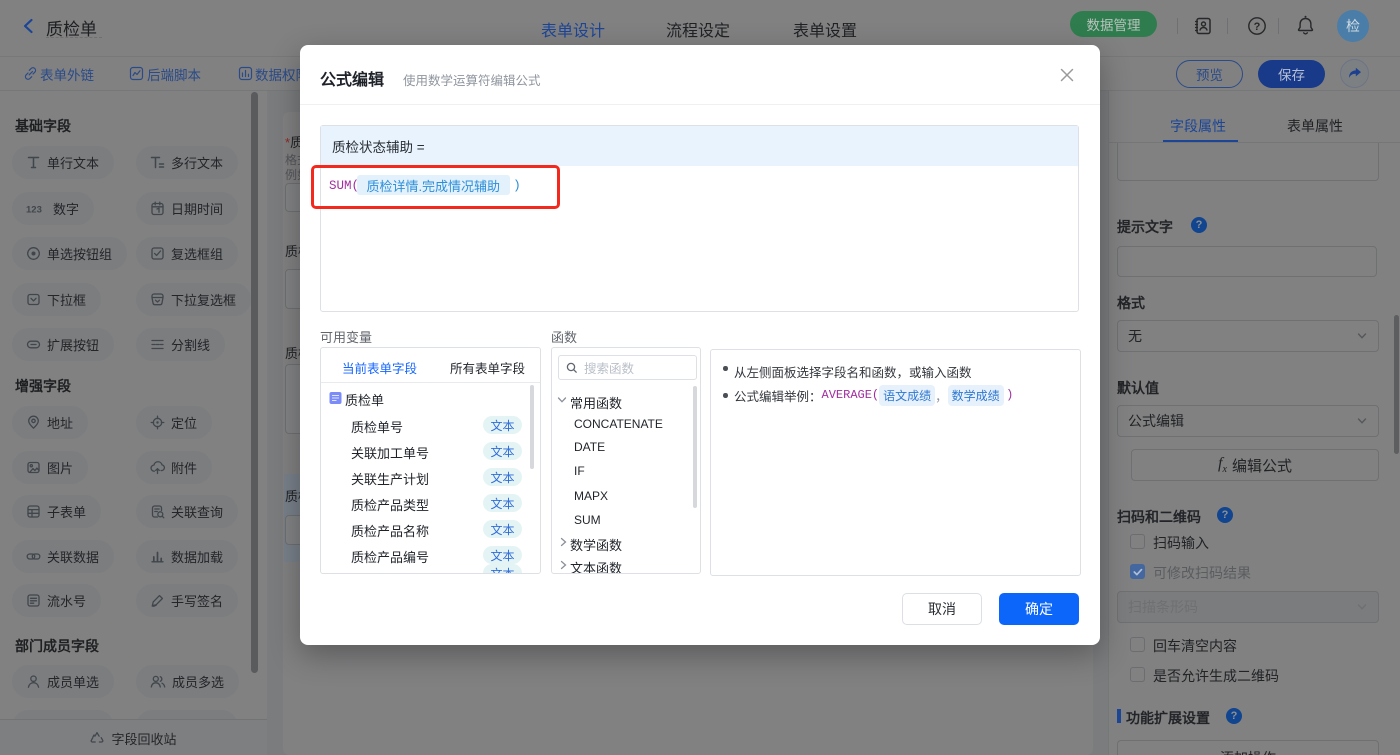  What do you see at coordinates (34, 209) in the screenshot?
I see `svg-text: 123` at bounding box center [34, 209].